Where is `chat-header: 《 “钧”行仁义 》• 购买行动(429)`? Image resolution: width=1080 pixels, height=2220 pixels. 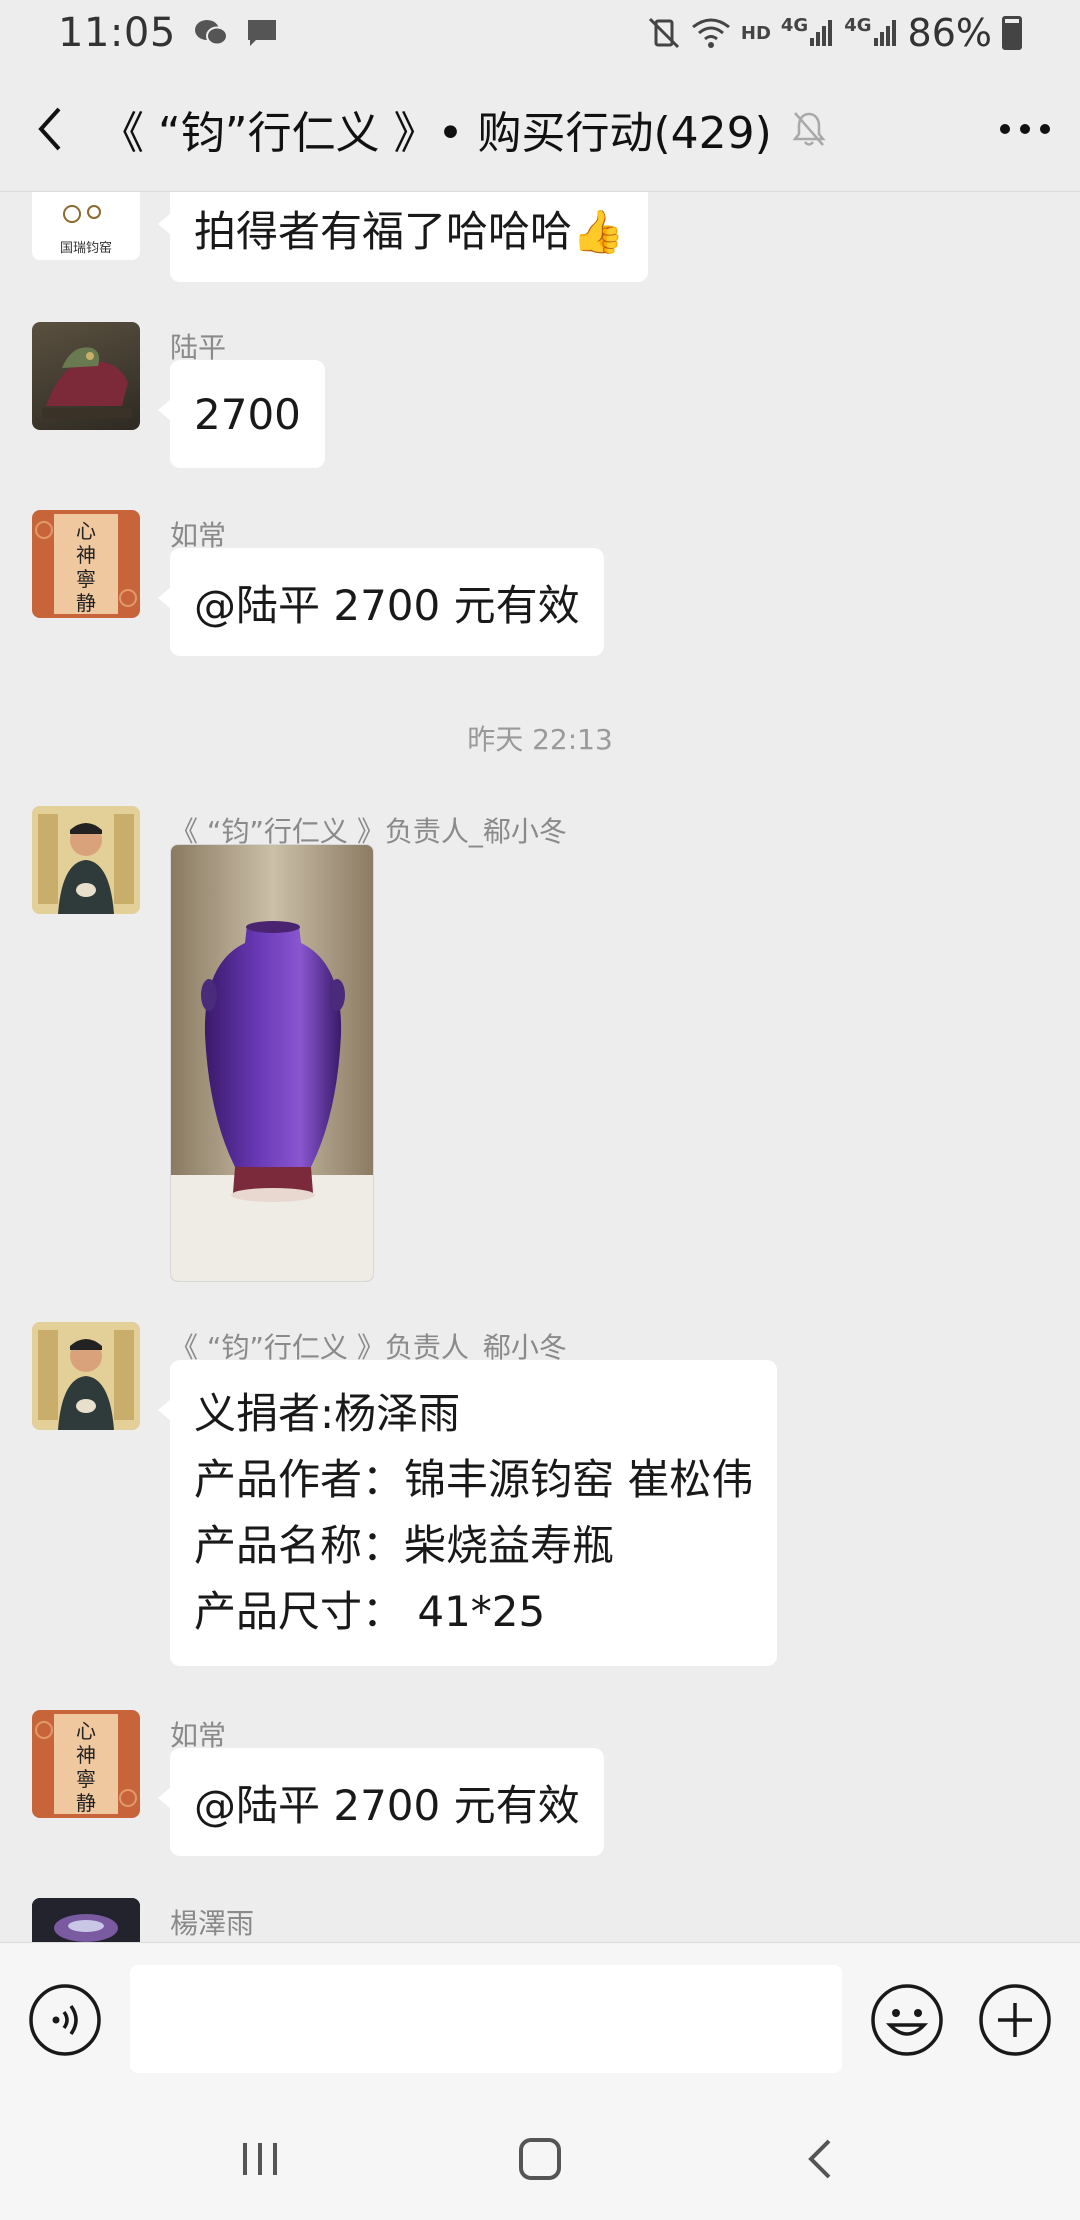
chat-header: 《 “钧”行仁义 》• 购买行动(429) is located at coordinates (540, 129).